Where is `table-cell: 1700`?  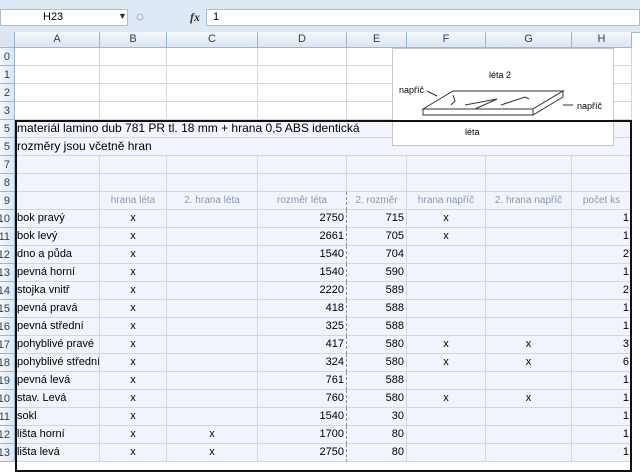 table-cell: 1700 is located at coordinates (302, 435).